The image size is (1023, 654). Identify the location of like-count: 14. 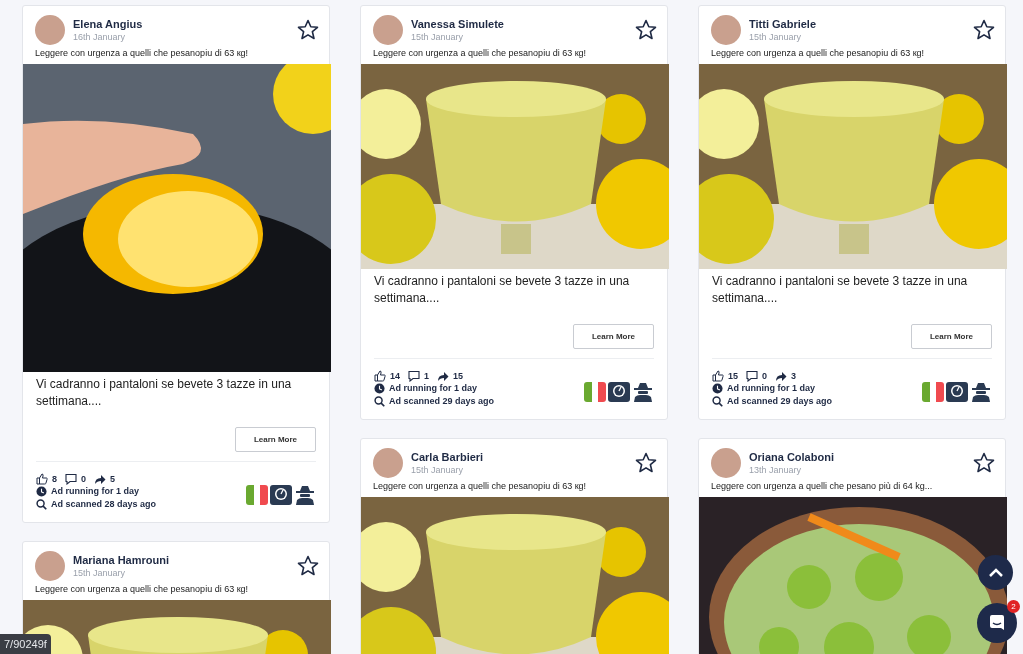
(395, 376).